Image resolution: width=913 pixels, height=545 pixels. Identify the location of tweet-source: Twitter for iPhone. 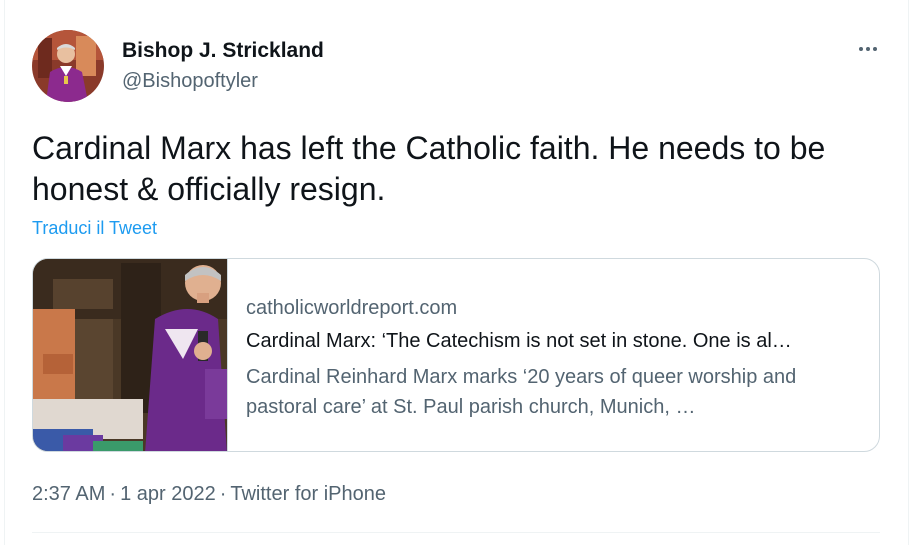
(308, 494).